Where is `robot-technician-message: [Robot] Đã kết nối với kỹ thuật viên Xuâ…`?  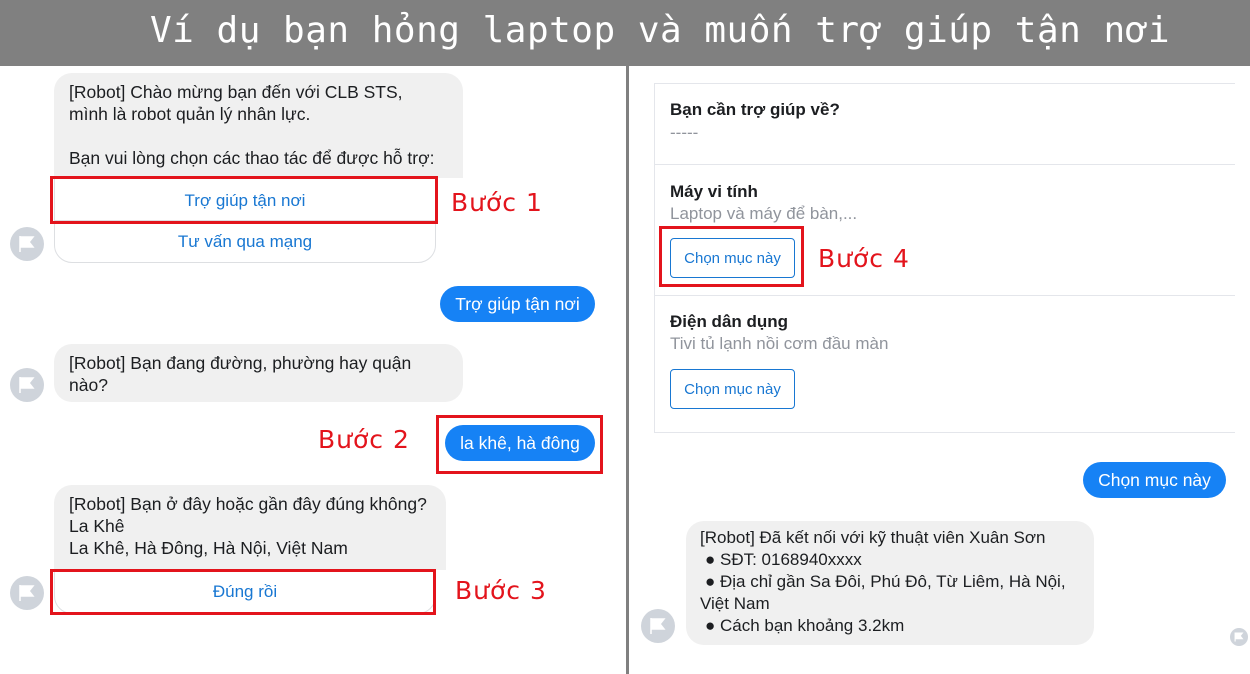
robot-technician-message: [Robot] Đã kết nối với kỹ thuật viên Xuâ… is located at coordinates (890, 583).